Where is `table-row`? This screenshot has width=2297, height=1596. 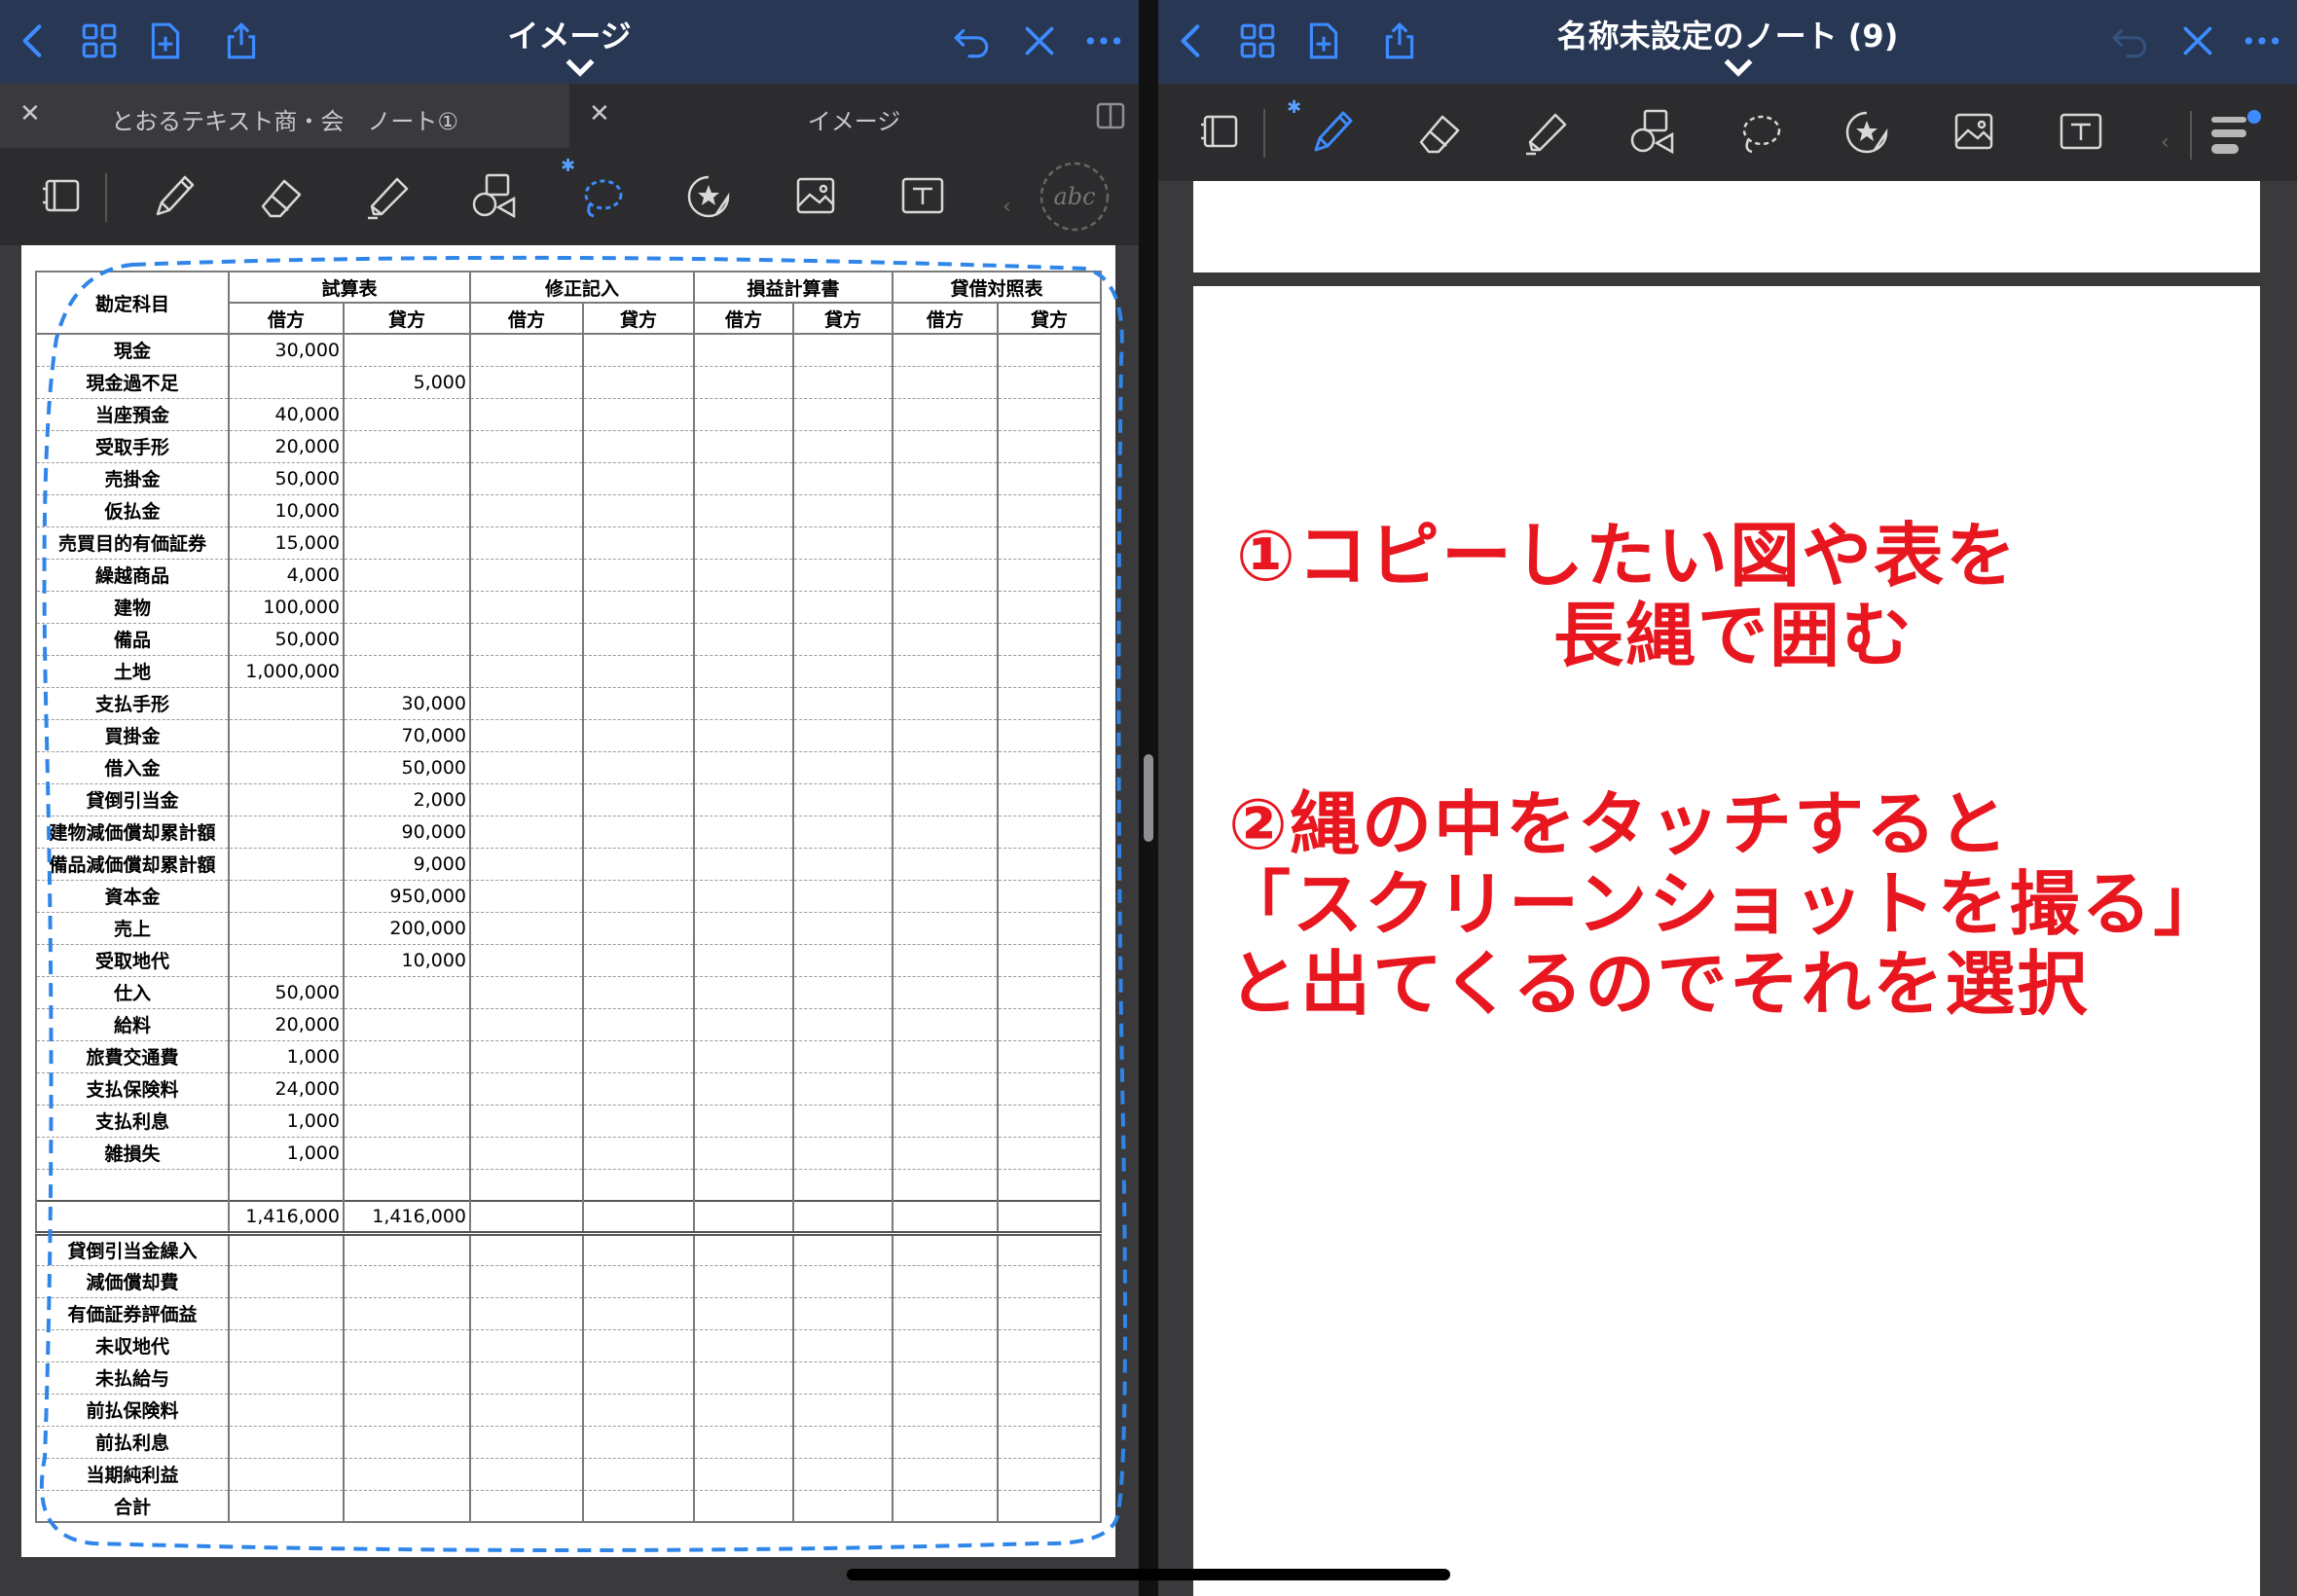 table-row is located at coordinates (568, 1185).